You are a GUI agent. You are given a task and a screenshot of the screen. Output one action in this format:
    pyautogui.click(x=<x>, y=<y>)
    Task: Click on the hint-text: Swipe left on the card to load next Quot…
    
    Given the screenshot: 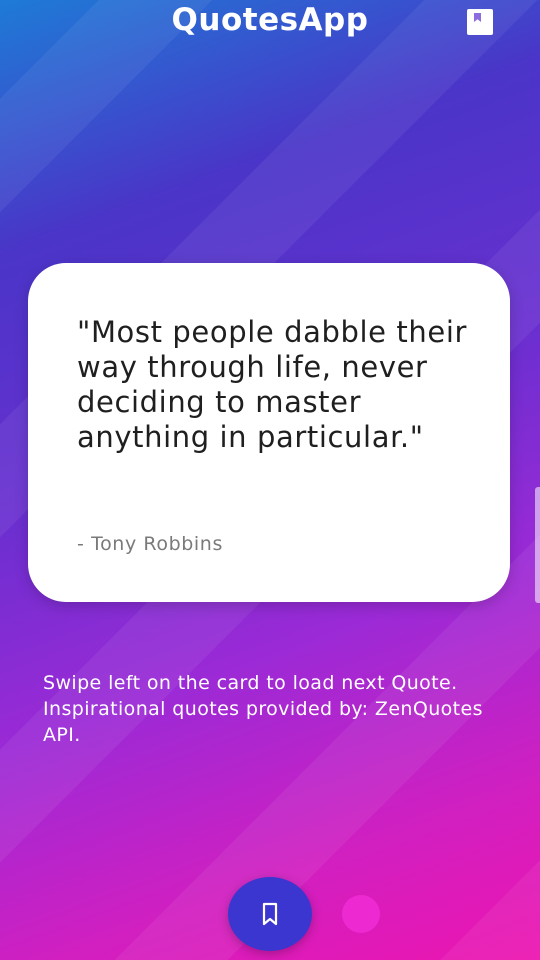 What is the action you would take?
    pyautogui.click(x=263, y=709)
    